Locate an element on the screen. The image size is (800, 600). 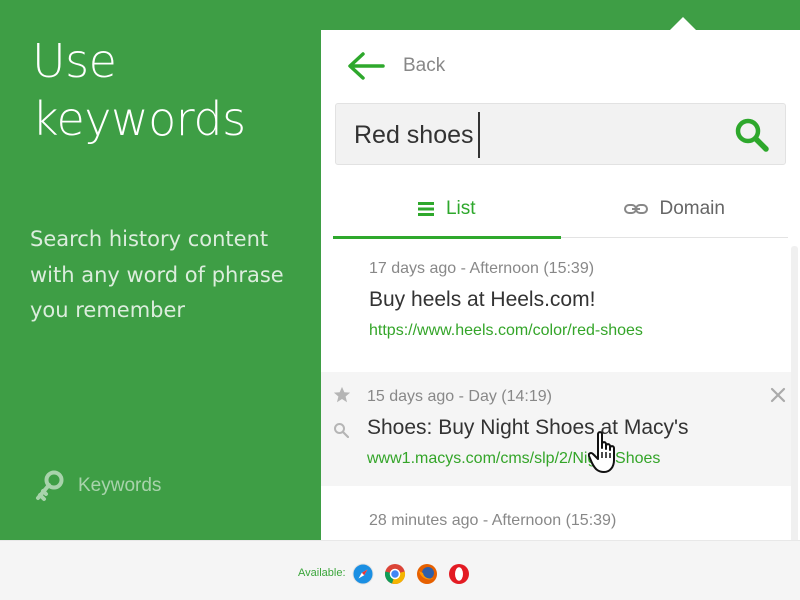
hero-title-line1: Use is located at coordinates (74, 61).